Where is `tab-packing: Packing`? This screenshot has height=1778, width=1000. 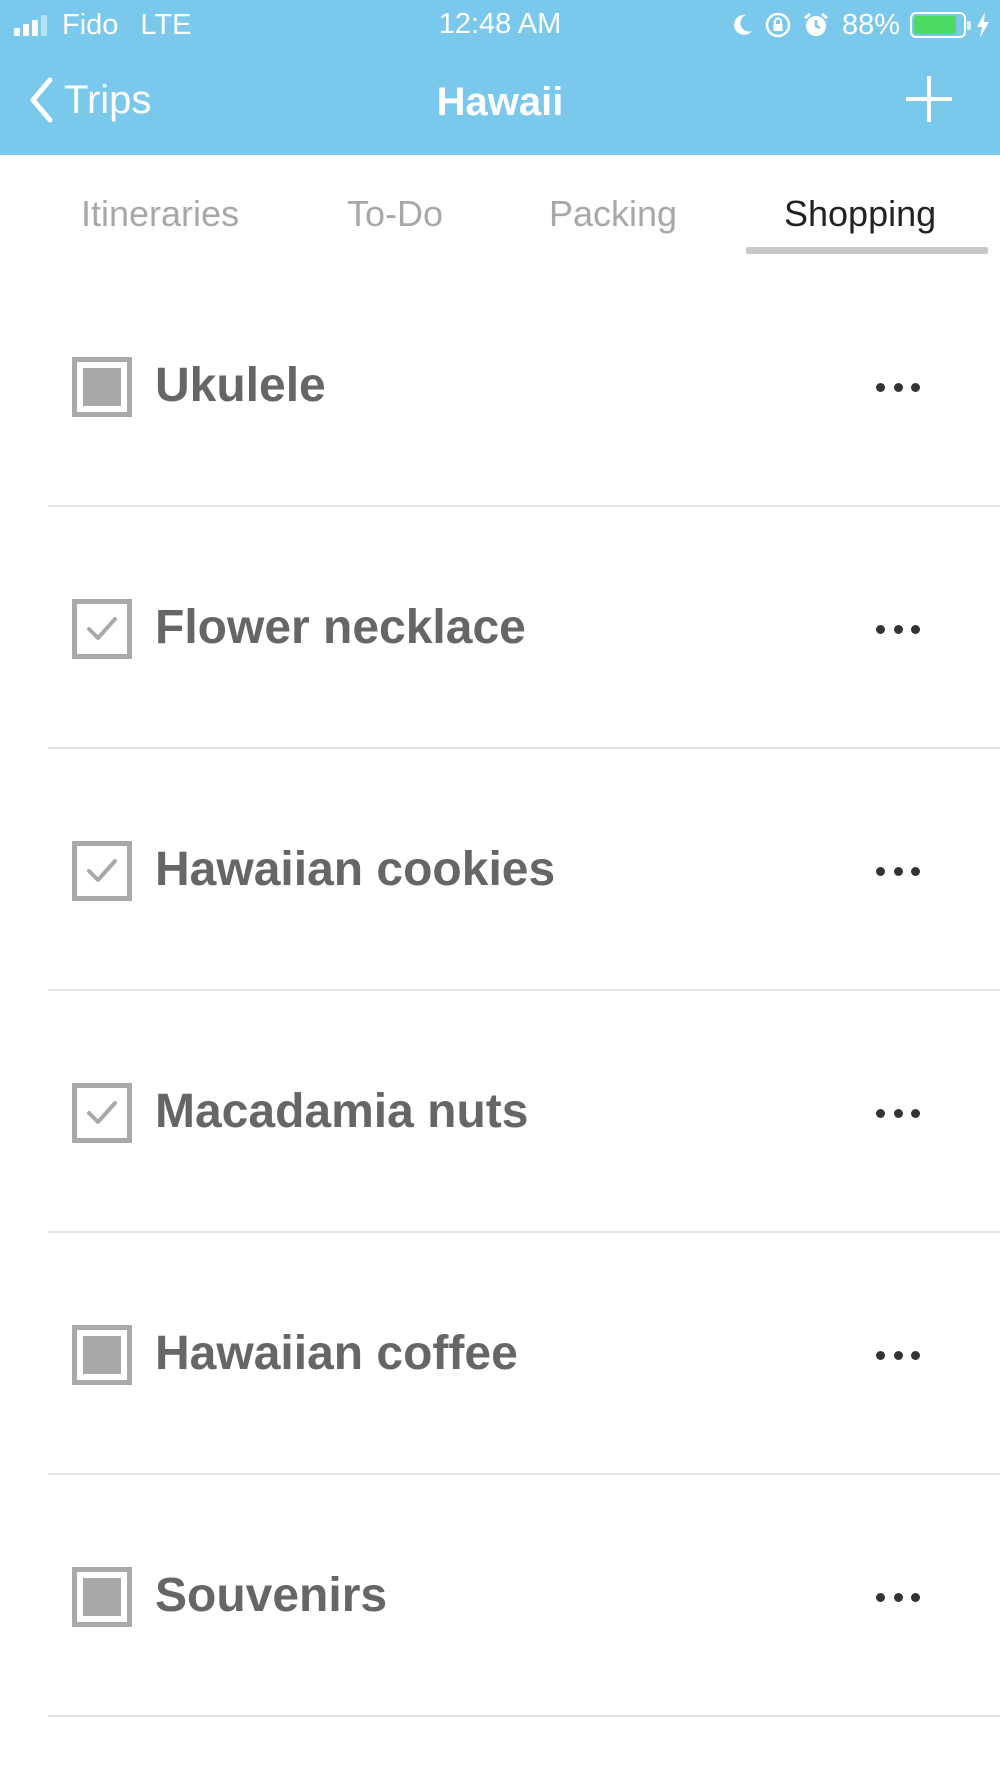 tab-packing: Packing is located at coordinates (613, 214).